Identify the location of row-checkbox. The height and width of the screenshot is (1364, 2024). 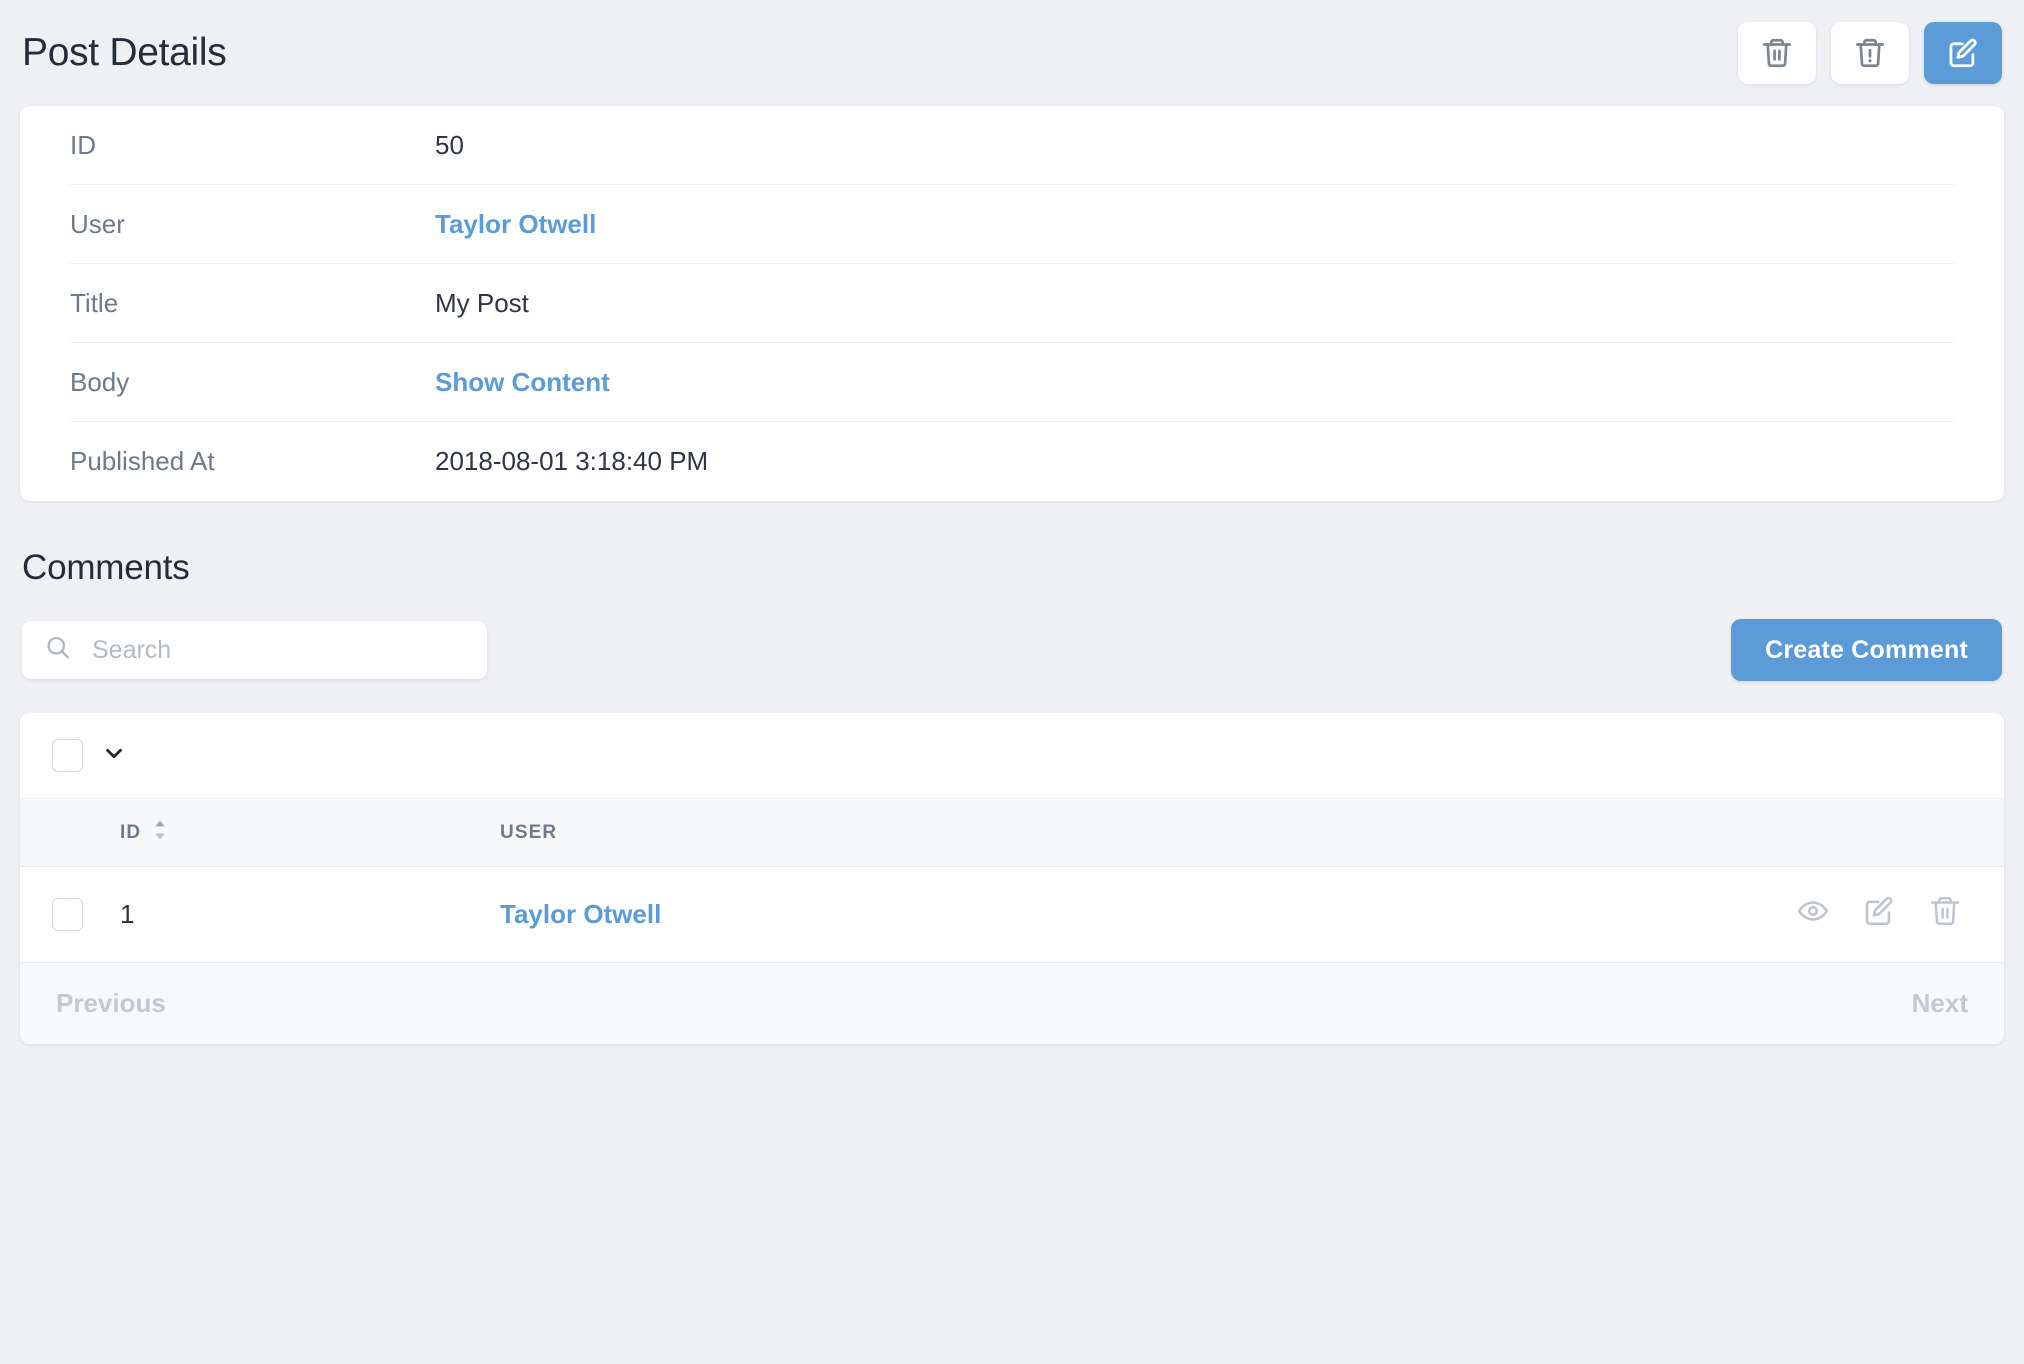
(67, 914).